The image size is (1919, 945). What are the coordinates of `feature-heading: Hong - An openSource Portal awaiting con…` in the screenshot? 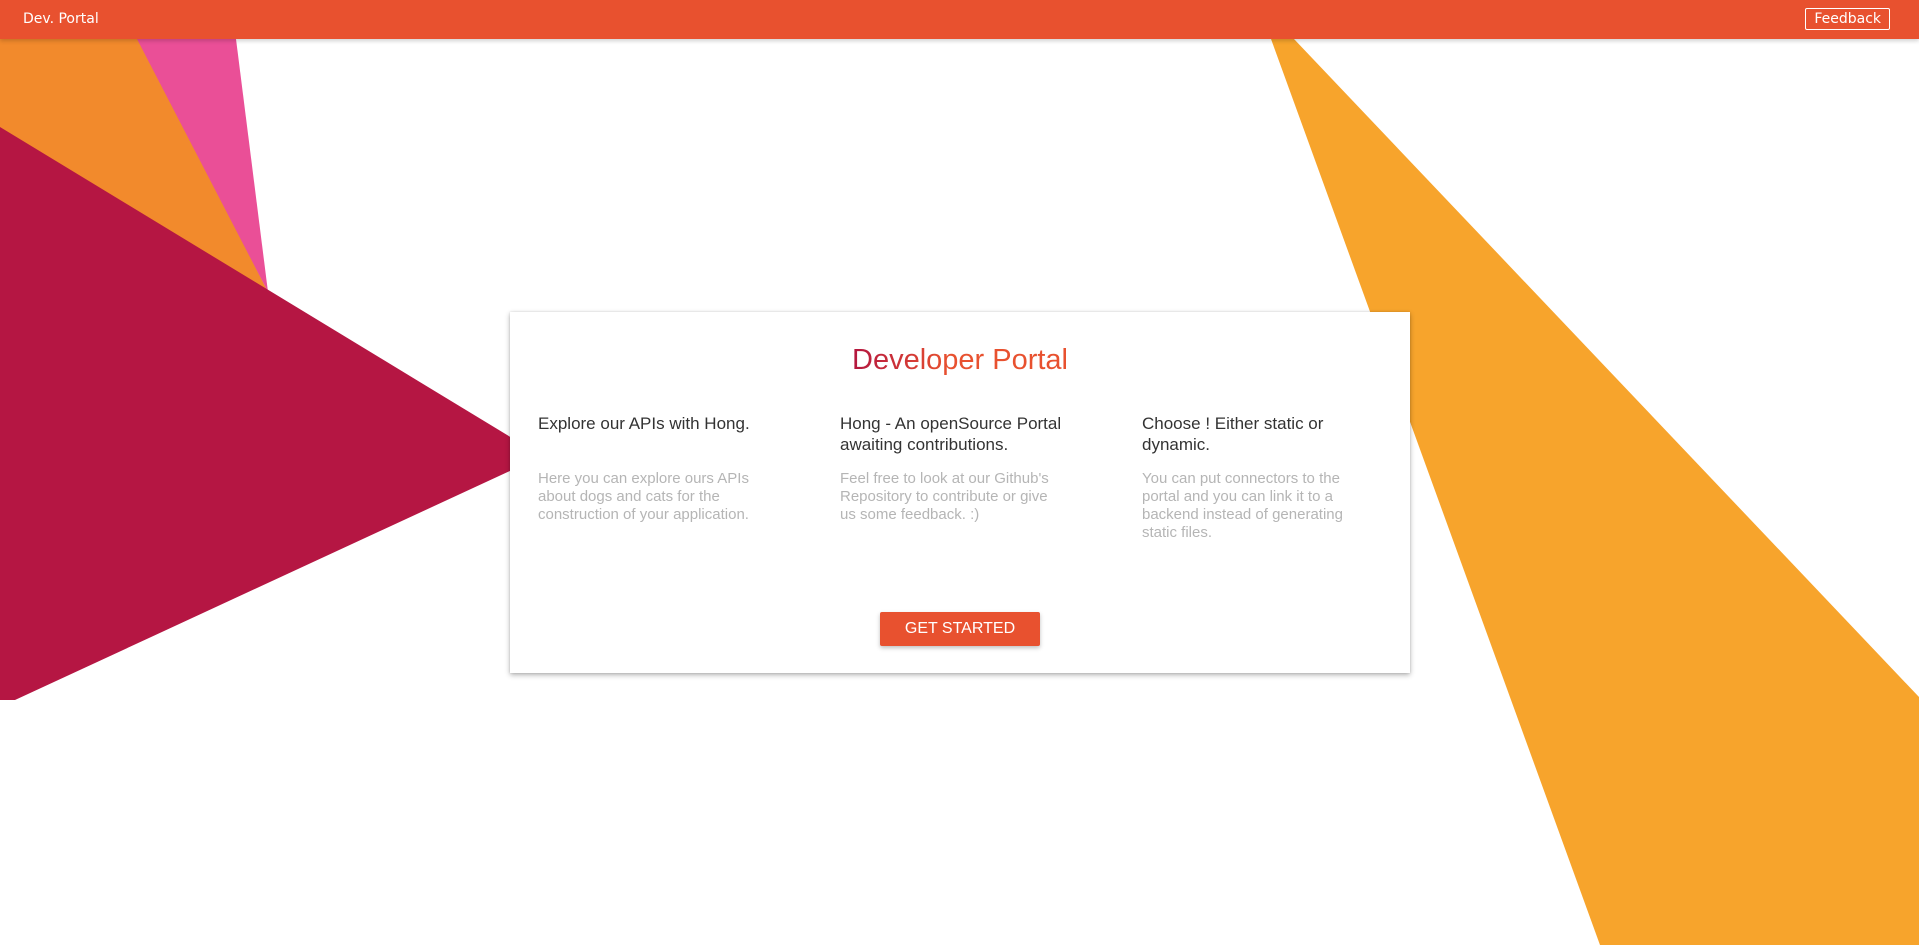 It's located at (951, 434).